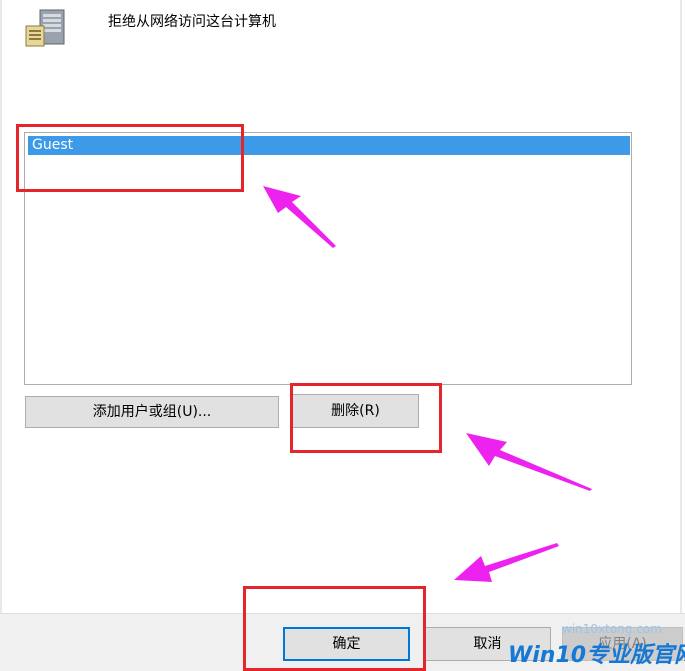  I want to click on watermark-logo: Win10专业版官网, so click(596, 655).